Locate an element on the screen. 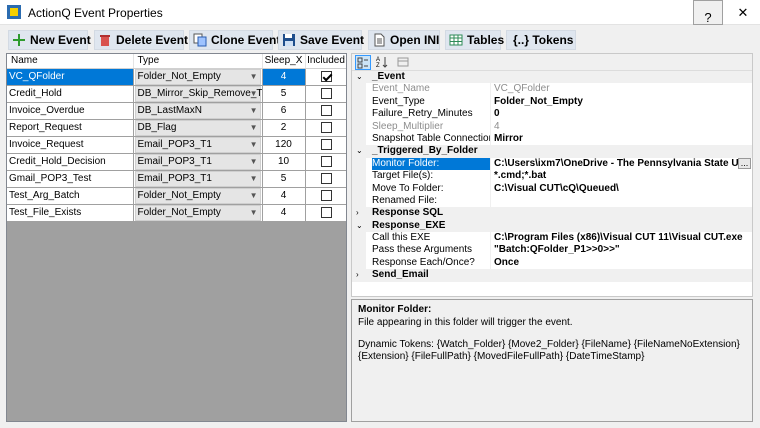 This screenshot has width=760, height=428. event-type-dropdown: DB_LastMaxN ▼ is located at coordinates (197, 110).